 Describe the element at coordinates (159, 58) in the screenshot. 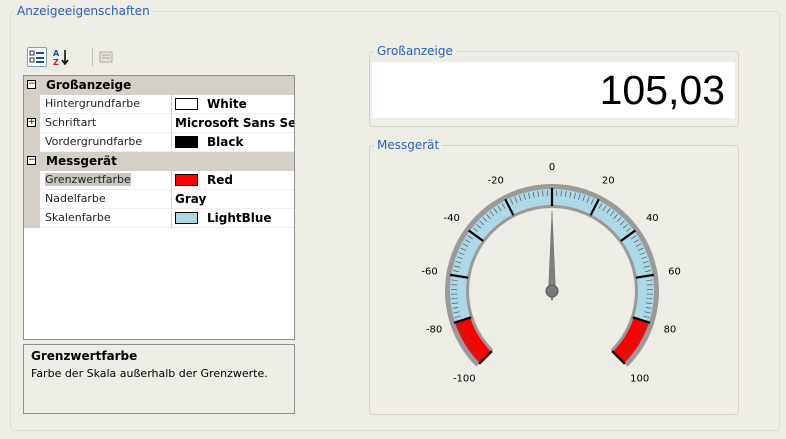

I see `property-grid-toolbar: A Z` at that location.